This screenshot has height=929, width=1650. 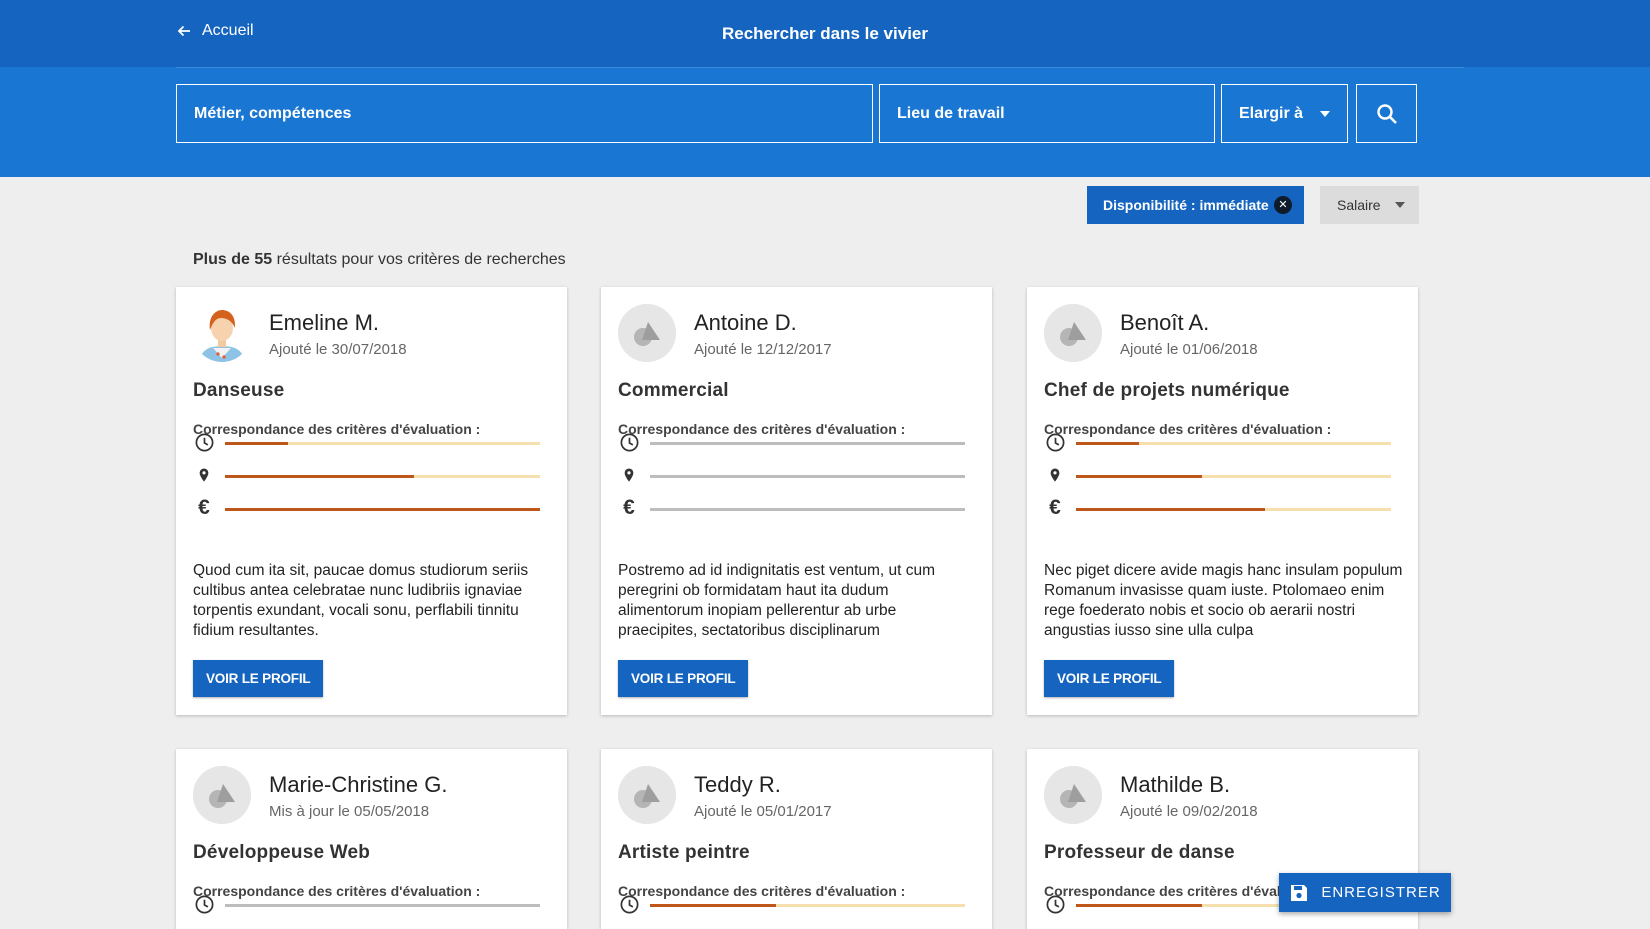 What do you see at coordinates (684, 852) in the screenshot?
I see `candidate-job-title: Artiste peintre` at bounding box center [684, 852].